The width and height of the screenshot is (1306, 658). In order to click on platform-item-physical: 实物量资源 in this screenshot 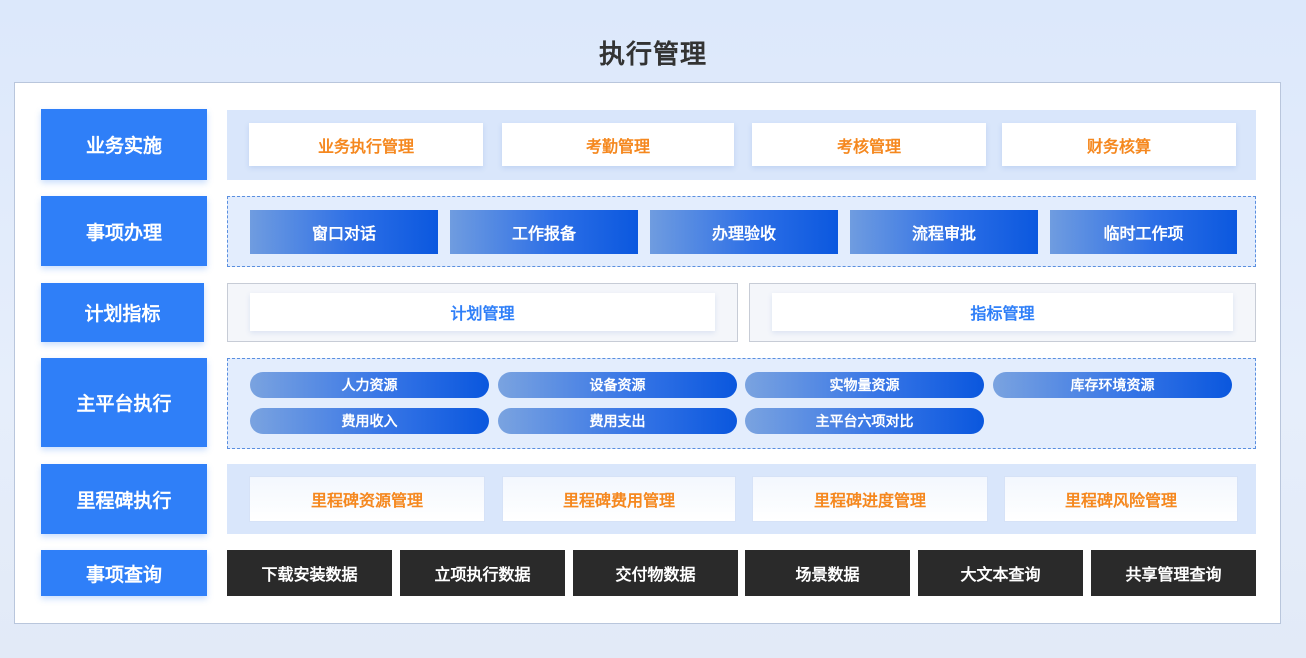, I will do `click(864, 385)`.